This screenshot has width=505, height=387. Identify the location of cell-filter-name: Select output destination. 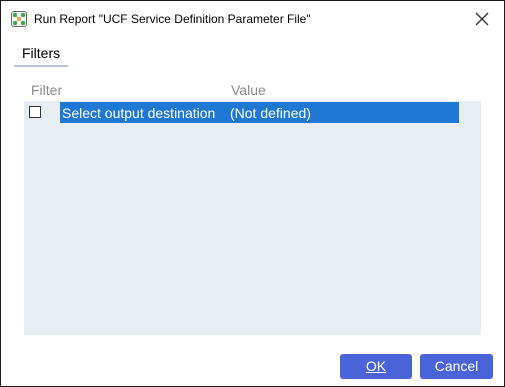
(139, 113).